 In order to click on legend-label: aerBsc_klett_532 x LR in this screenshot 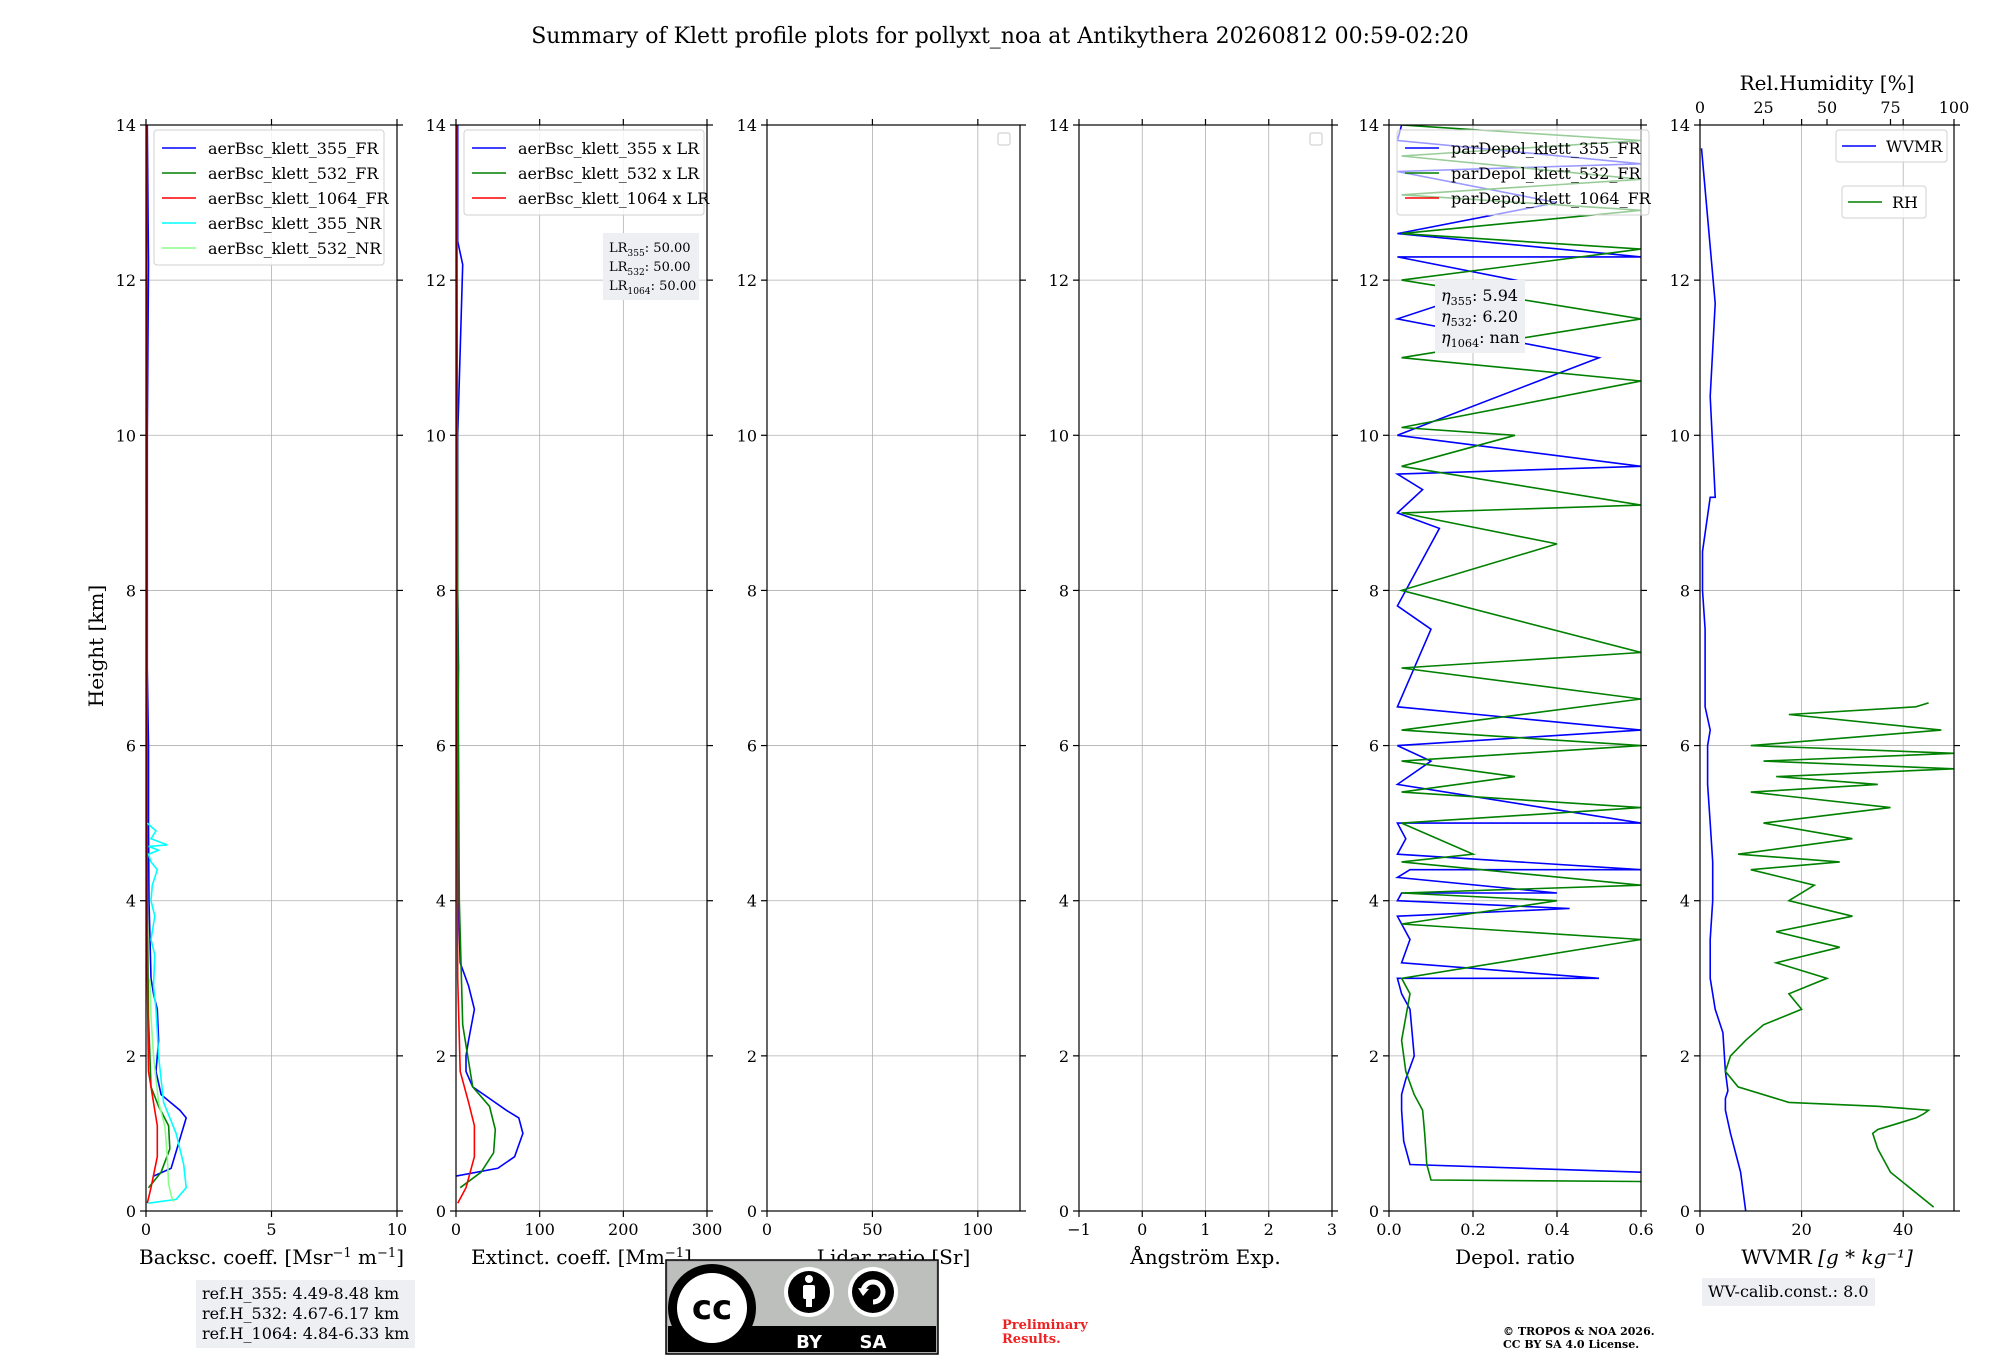, I will do `click(609, 173)`.